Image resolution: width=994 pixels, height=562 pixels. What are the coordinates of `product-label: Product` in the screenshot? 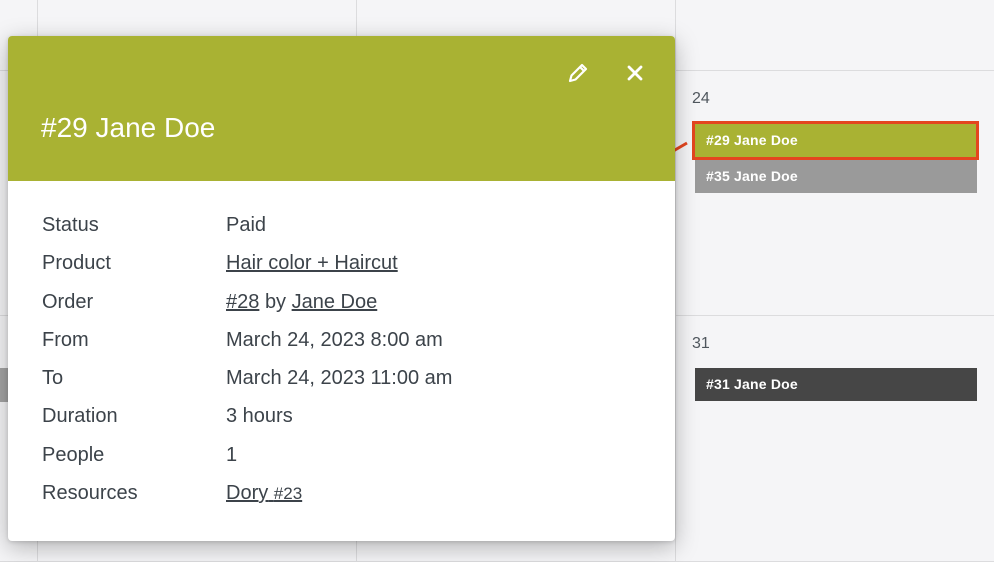 It's located at (76, 263).